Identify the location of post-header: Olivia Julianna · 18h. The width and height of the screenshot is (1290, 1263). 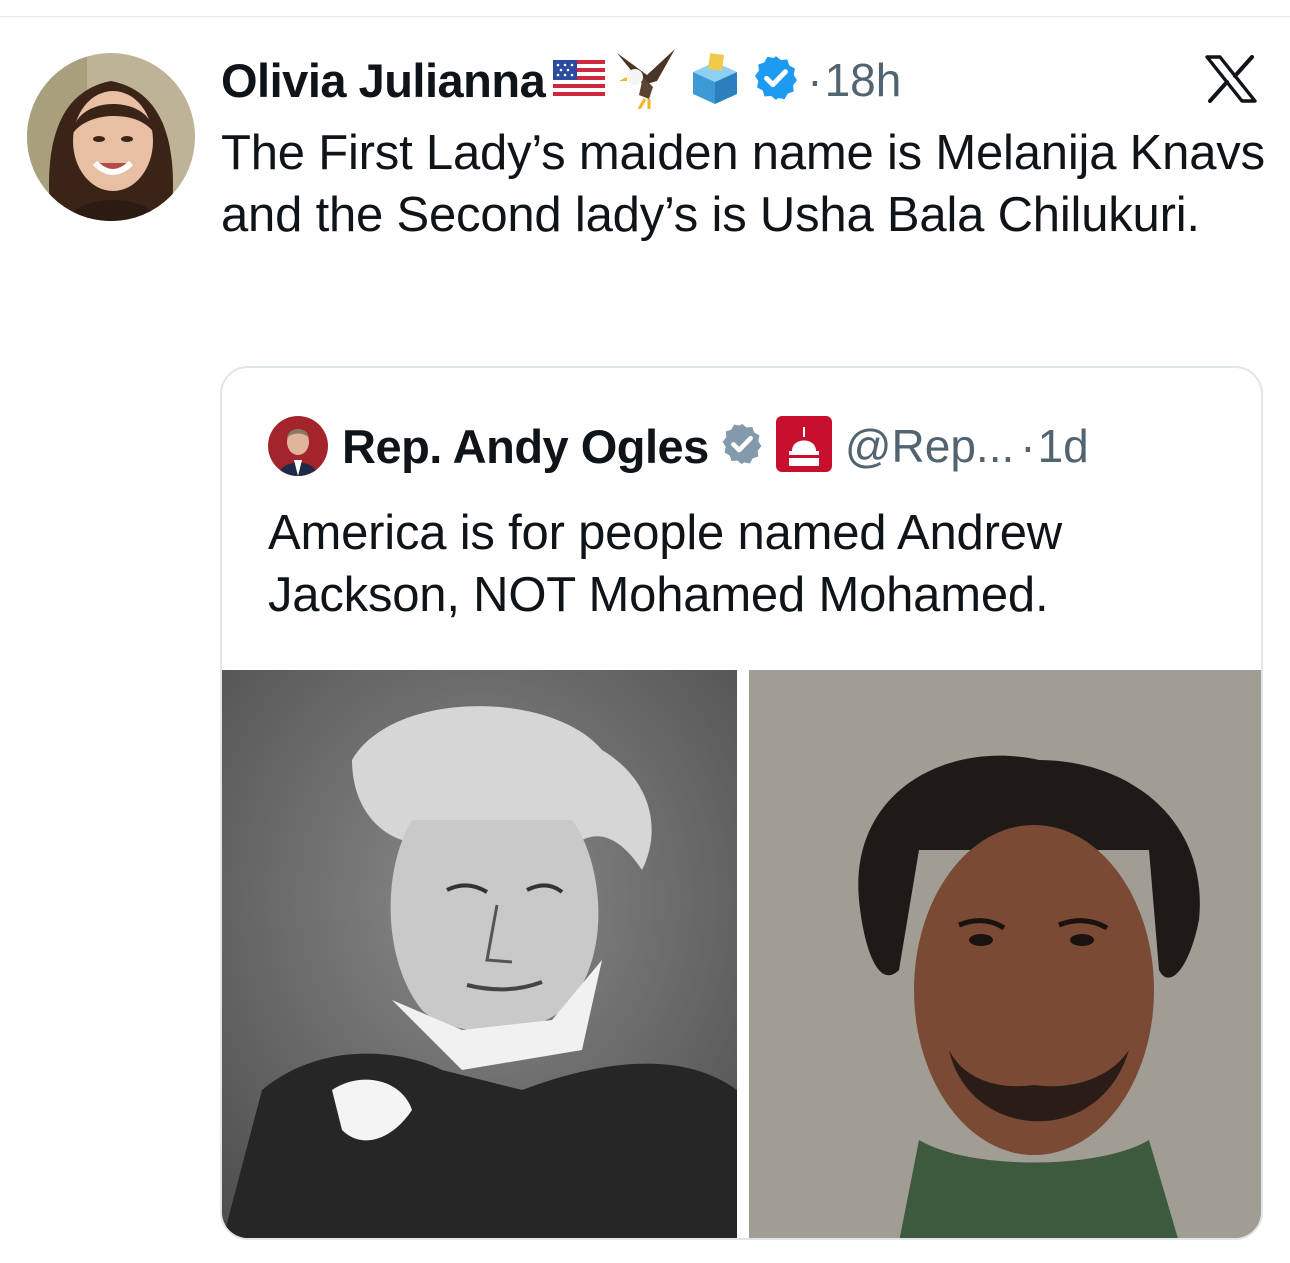
(561, 80).